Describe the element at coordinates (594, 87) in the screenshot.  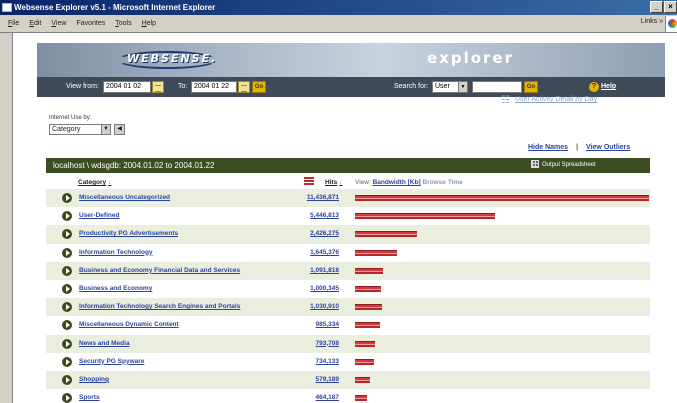
I see `help-icon: ?` at that location.